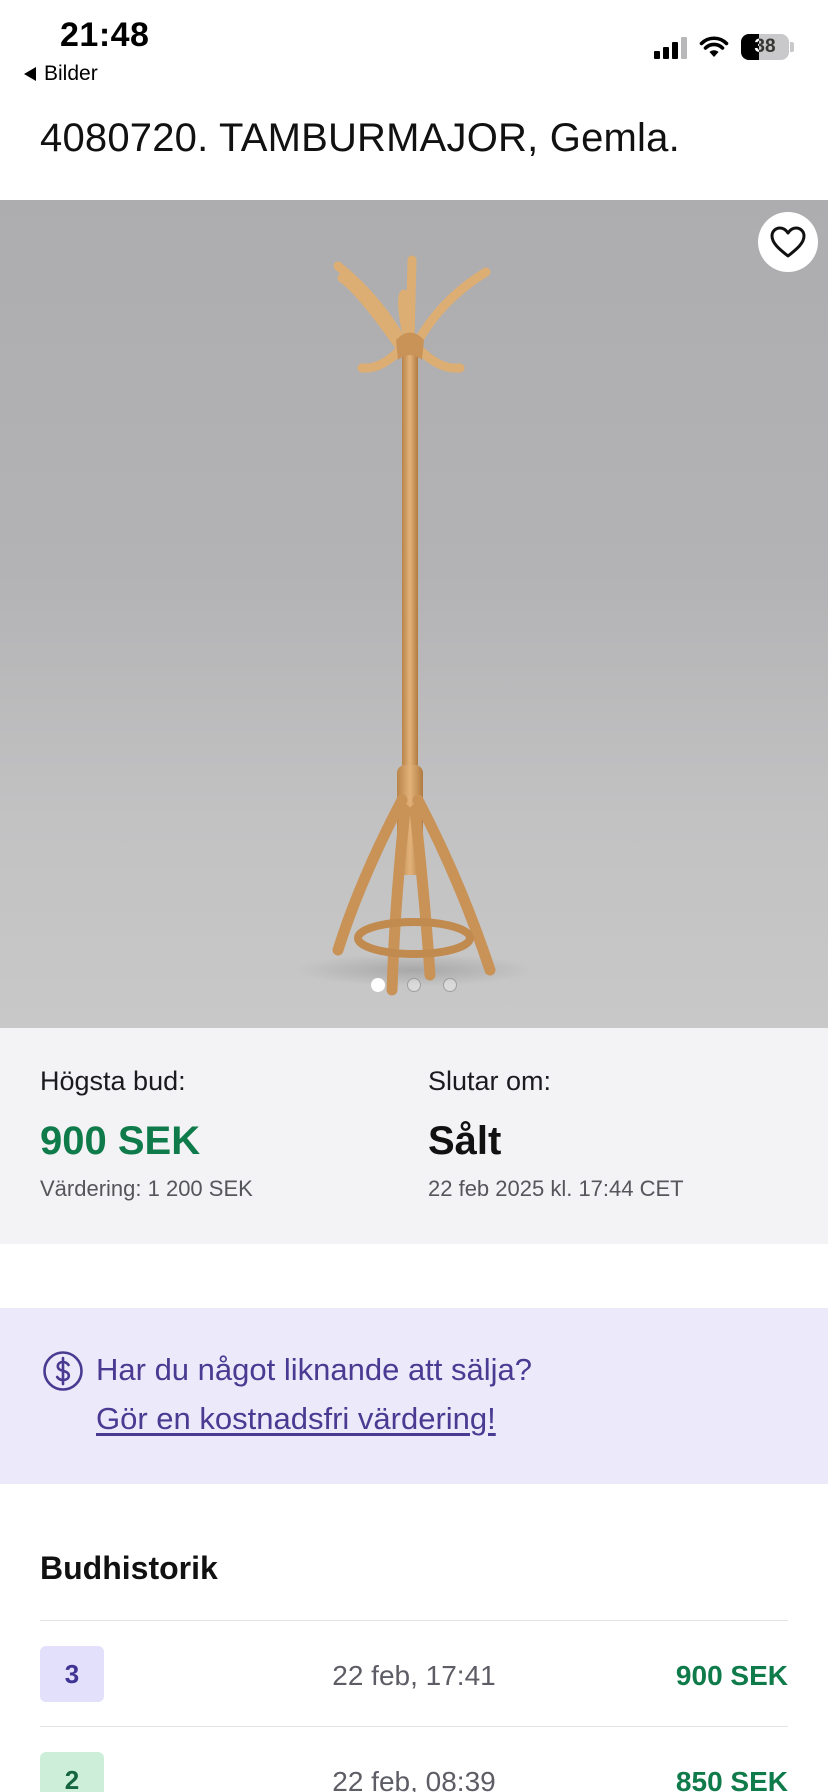 The width and height of the screenshot is (828, 1792). I want to click on ends-label: Slutar om:, so click(490, 1081).